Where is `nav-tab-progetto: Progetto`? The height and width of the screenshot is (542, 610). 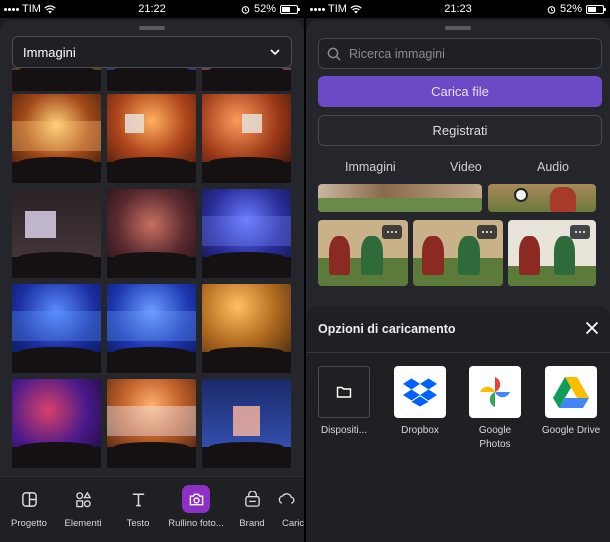
nav-tab-progetto: Progetto is located at coordinates (29, 508).